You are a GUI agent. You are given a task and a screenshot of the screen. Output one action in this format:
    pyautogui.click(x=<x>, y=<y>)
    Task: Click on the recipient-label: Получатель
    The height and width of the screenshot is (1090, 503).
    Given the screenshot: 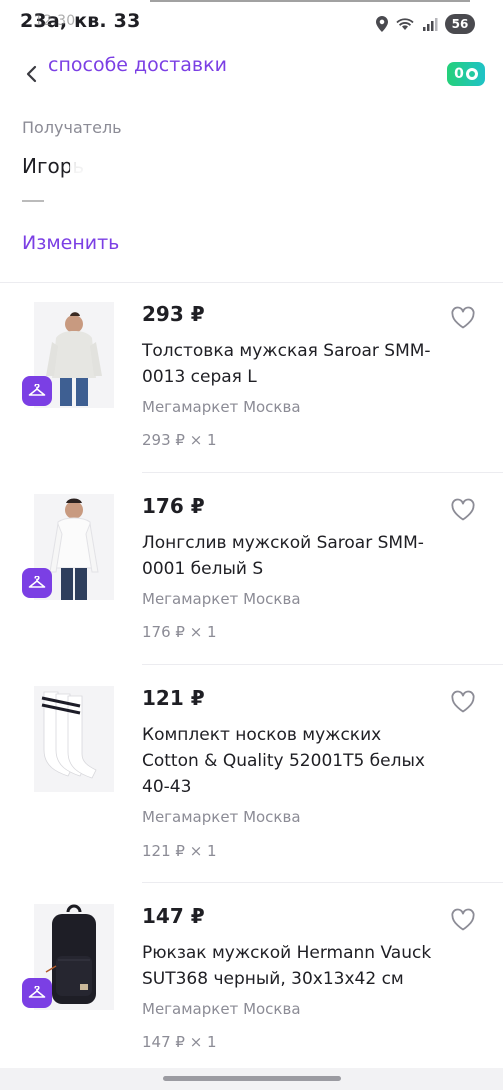 What is the action you would take?
    pyautogui.click(x=72, y=127)
    